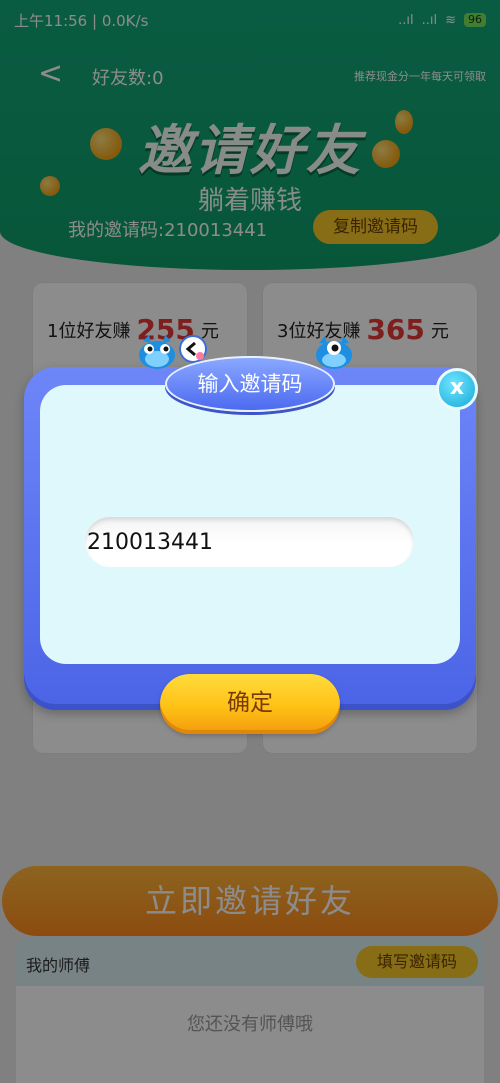  What do you see at coordinates (457, 389) in the screenshot?
I see `close-icon: x` at bounding box center [457, 389].